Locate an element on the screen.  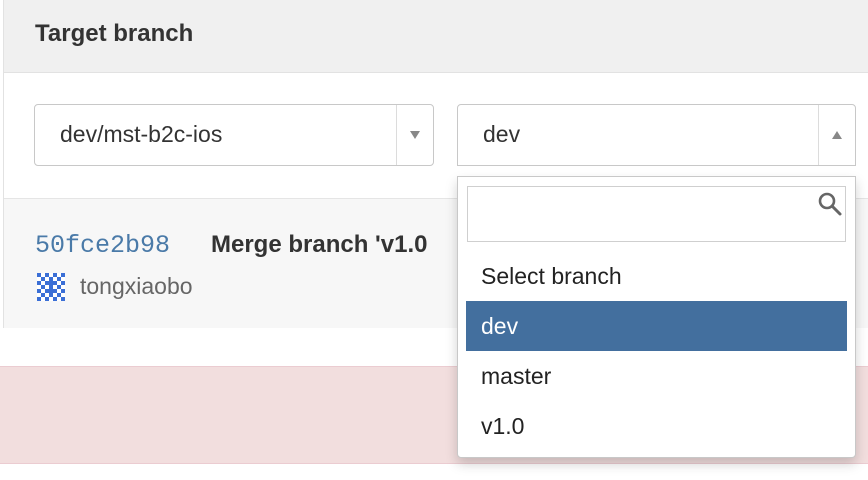
branch-option: dev is located at coordinates (656, 326).